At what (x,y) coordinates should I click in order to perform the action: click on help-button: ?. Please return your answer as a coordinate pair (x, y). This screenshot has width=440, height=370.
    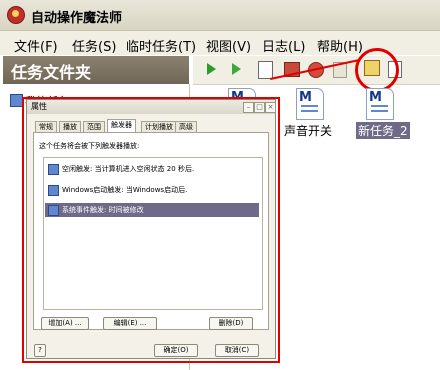
    Looking at the image, I should click on (40, 350).